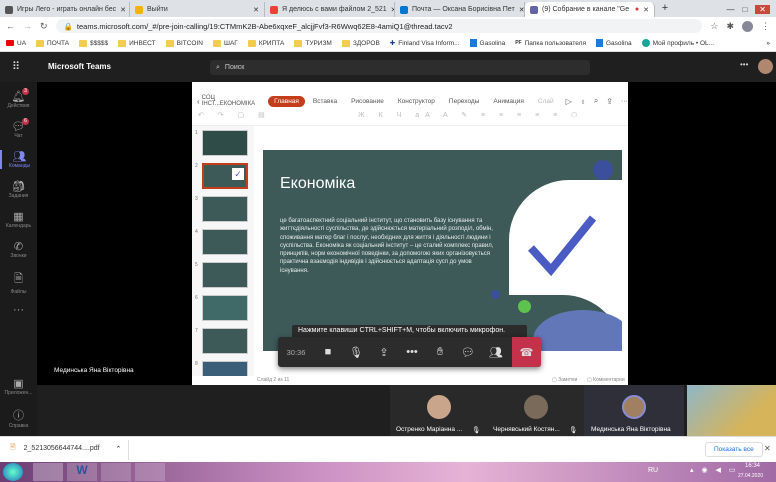 The height and width of the screenshot is (482, 776). What do you see at coordinates (526, 352) in the screenshot?
I see `hang-up-button: ☎` at bounding box center [526, 352].